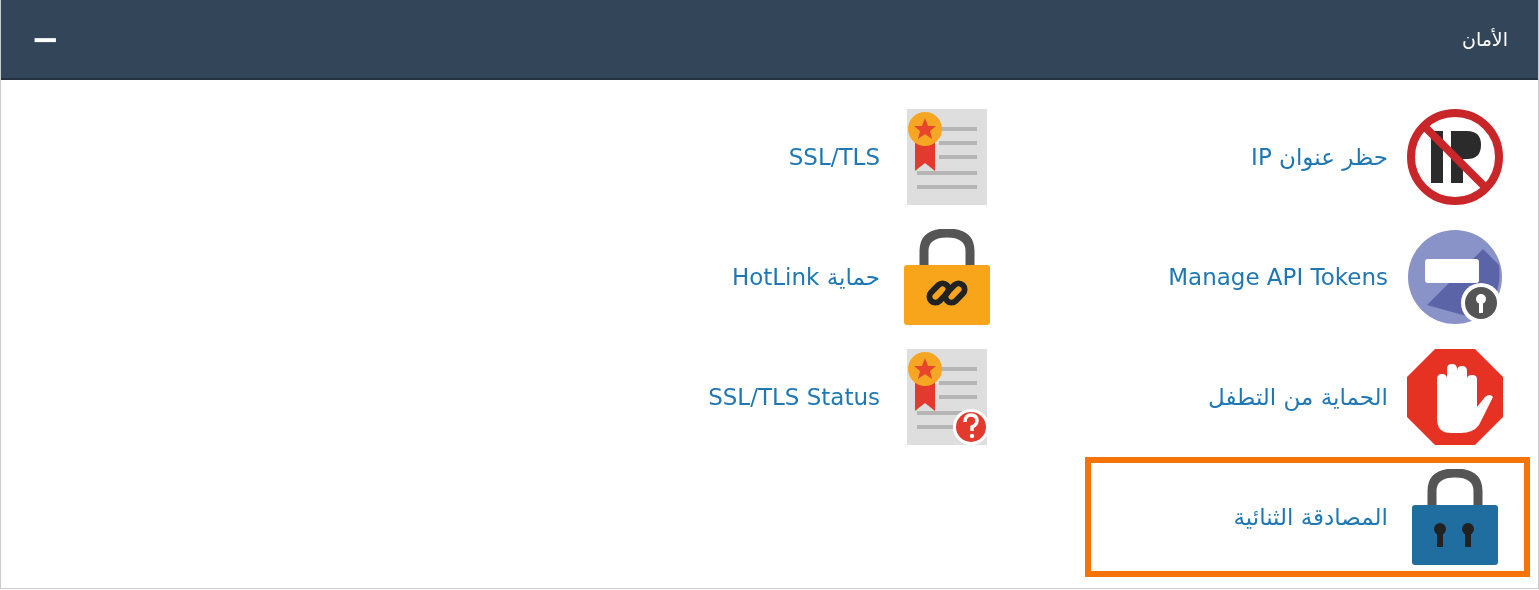  What do you see at coordinates (805, 277) in the screenshot?
I see `feature-link: حماية HotLink` at bounding box center [805, 277].